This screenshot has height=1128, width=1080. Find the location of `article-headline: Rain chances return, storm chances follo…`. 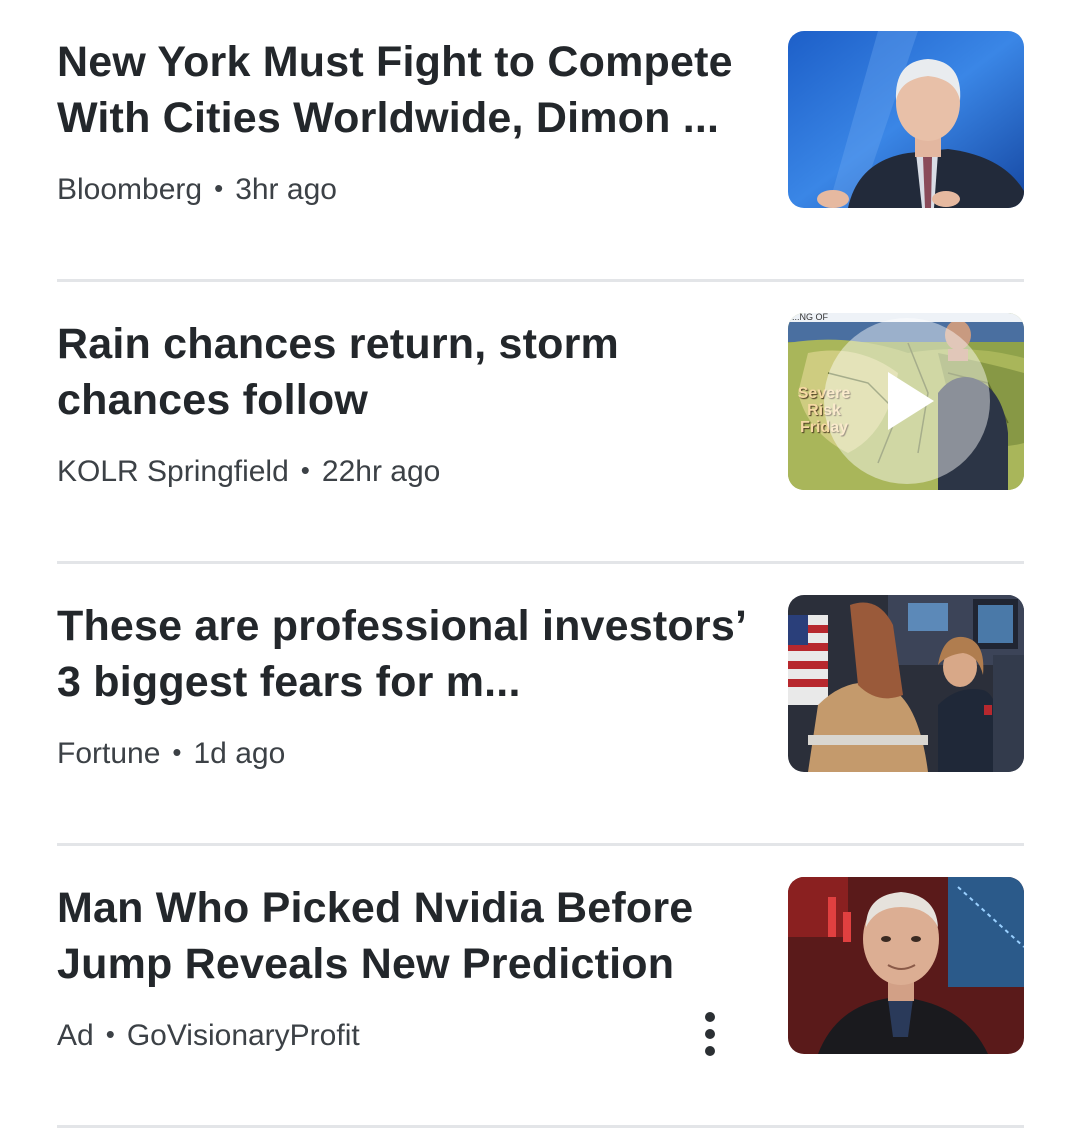

article-headline: Rain chances return, storm chances follo… is located at coordinates (407, 372).